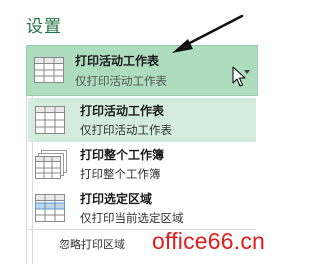 This screenshot has height=266, width=320. I want to click on menu-border-left, so click(26, 180).